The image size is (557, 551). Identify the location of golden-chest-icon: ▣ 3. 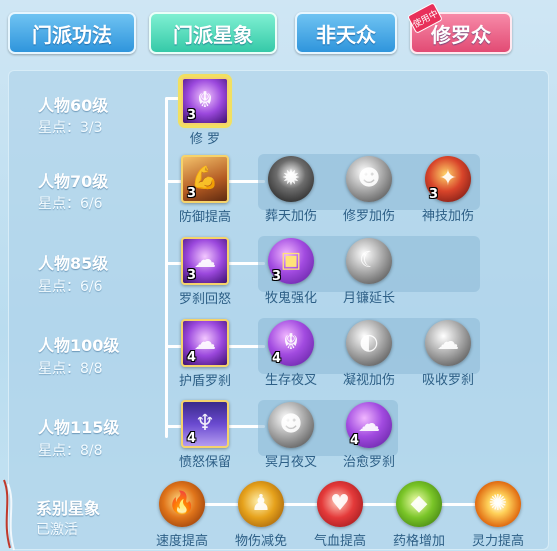
(291, 261).